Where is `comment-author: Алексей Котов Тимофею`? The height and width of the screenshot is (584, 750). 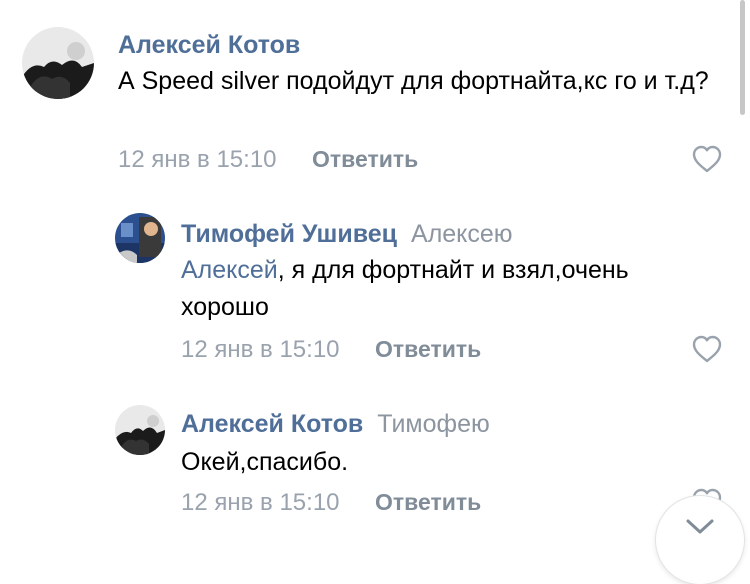 comment-author: Алексей Котов Тимофею is located at coordinates (335, 424).